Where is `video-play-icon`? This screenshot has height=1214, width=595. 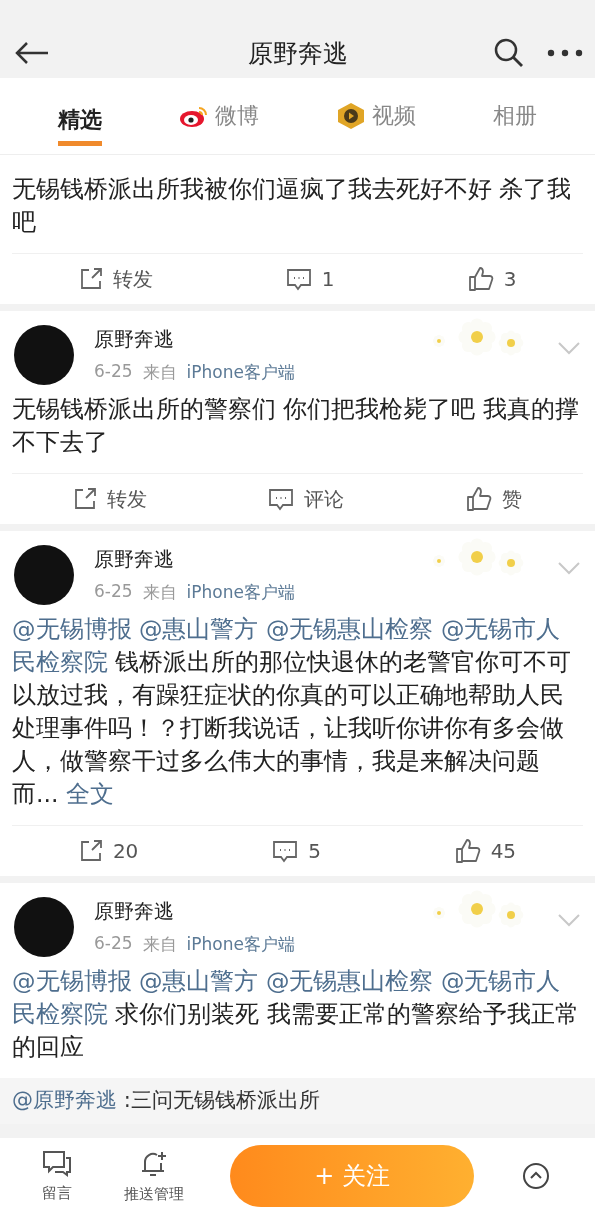 video-play-icon is located at coordinates (350, 116).